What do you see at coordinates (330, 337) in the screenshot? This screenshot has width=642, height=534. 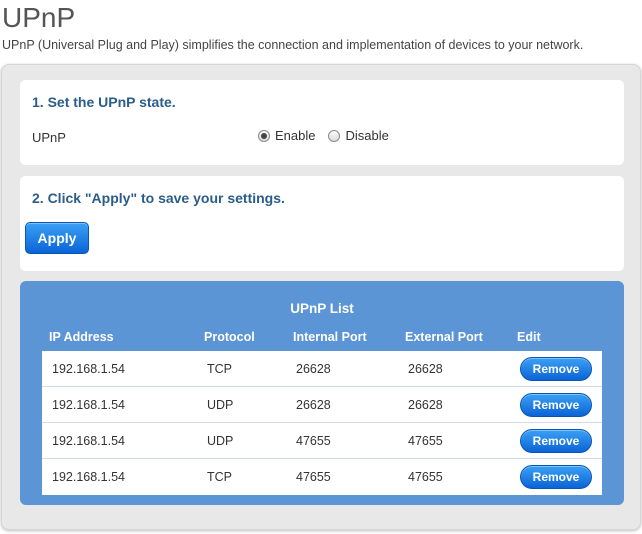 I see `column-header-internal-port: Internal Port` at bounding box center [330, 337].